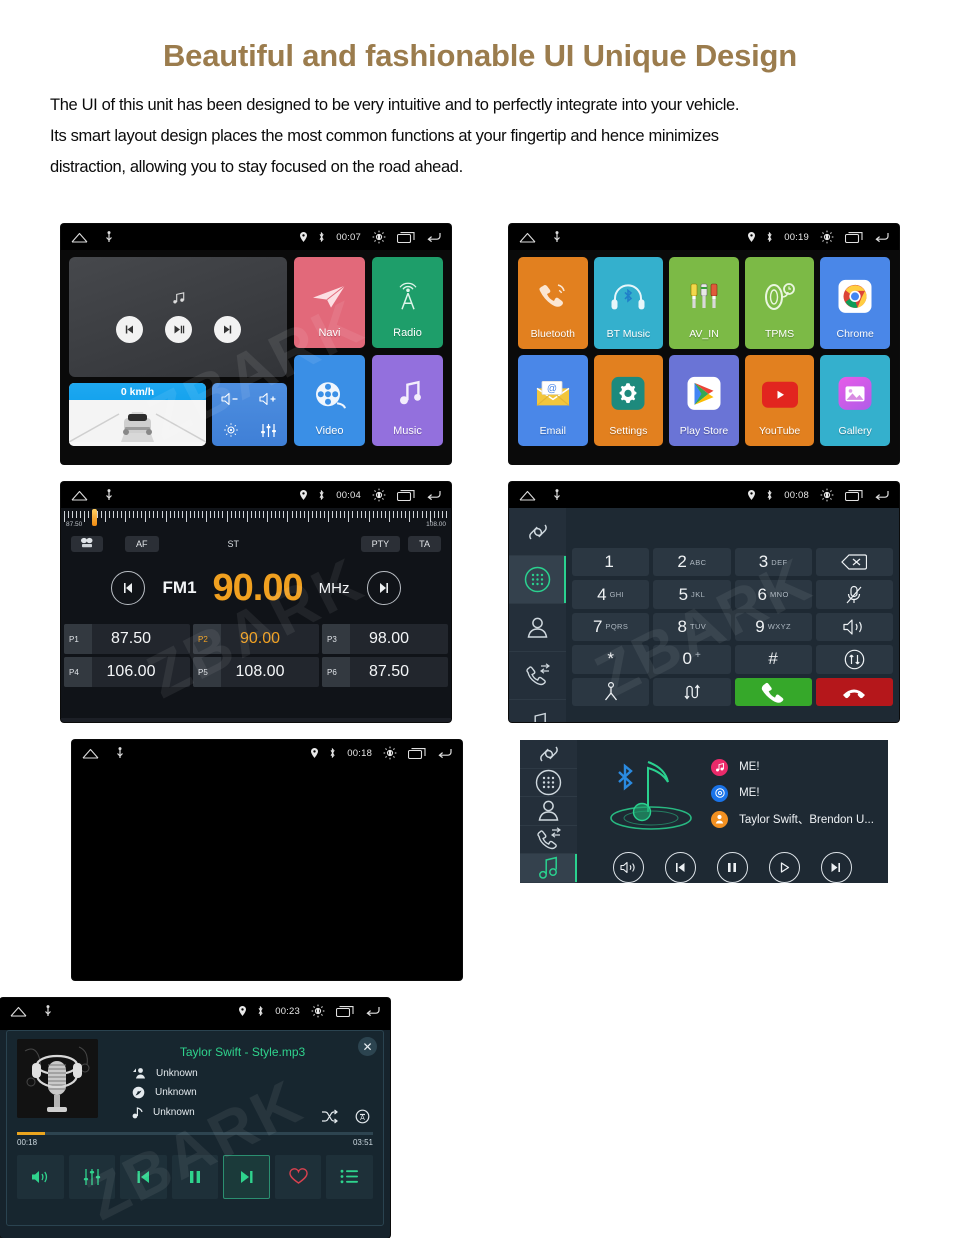  I want to click on app-chrome: Chrome, so click(855, 303).